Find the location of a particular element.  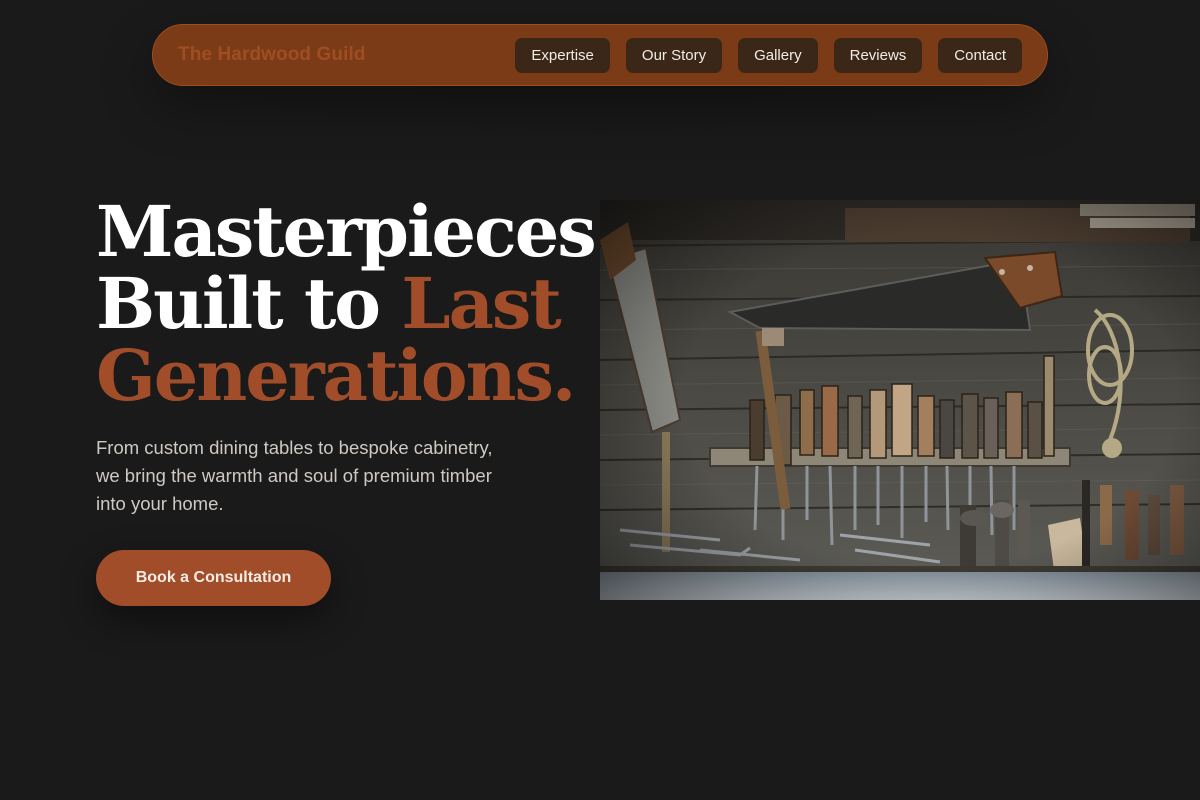

book-consultation-button: Book a Consultation is located at coordinates (213, 578).